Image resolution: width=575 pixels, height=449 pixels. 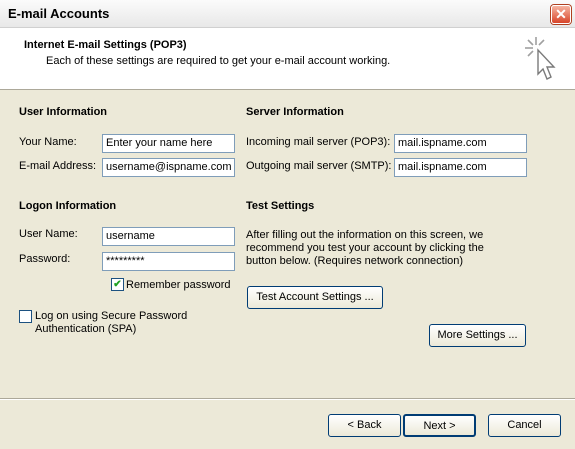 I want to click on email-address-field: username@ispname.com, so click(x=168, y=167).